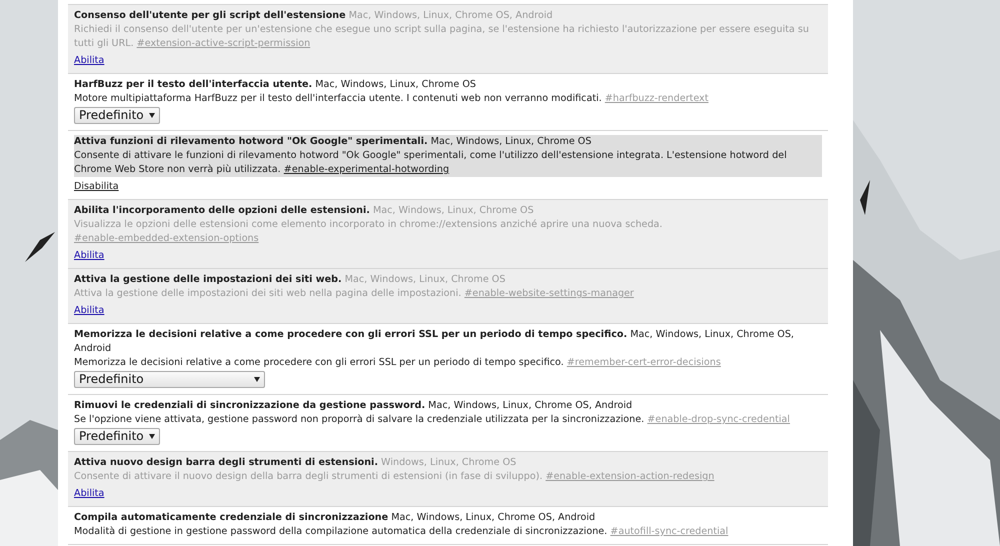  Describe the element at coordinates (448, 163) in the screenshot. I see `description-text: Consente di attivare le funzioni di rilevamento hotword "Ok Google" sperimentali, come l'utilizzo dell'estensione integrata. L'estensione hotword del Chrome Web Store non verrà più utilizzata. #enable-experimental-hotwording` at that location.